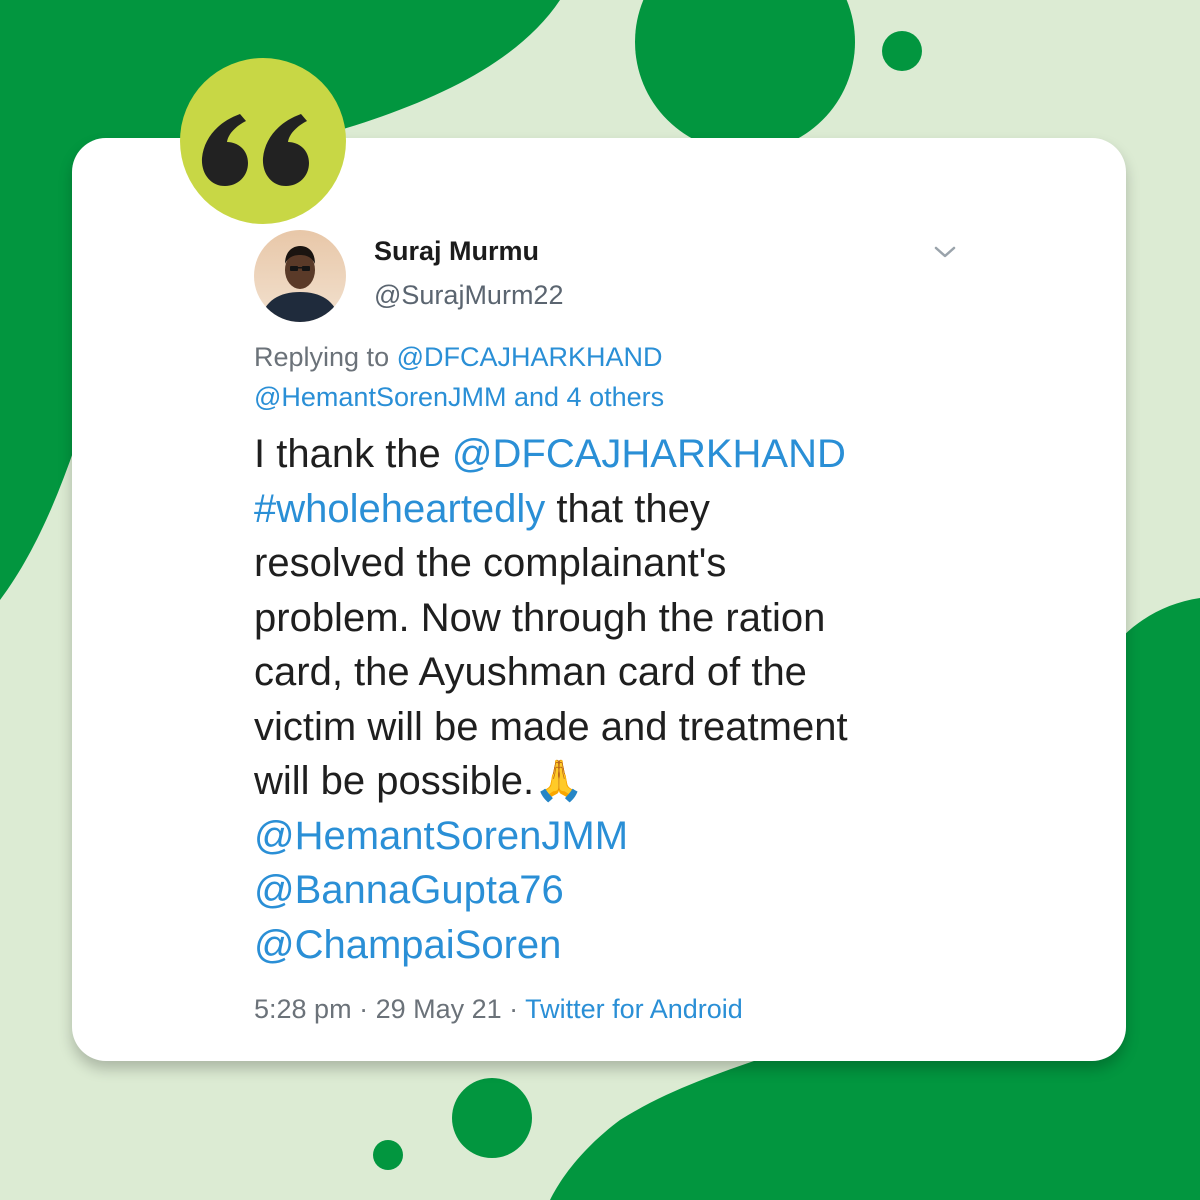  I want to click on avatar-photo, so click(300, 276).